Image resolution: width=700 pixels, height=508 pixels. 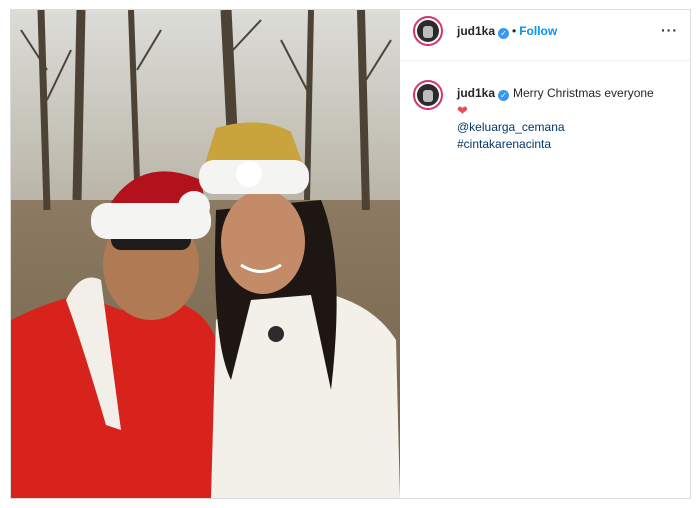 I want to click on author-line: jud1ka ✓ • Follow, so click(x=507, y=31).